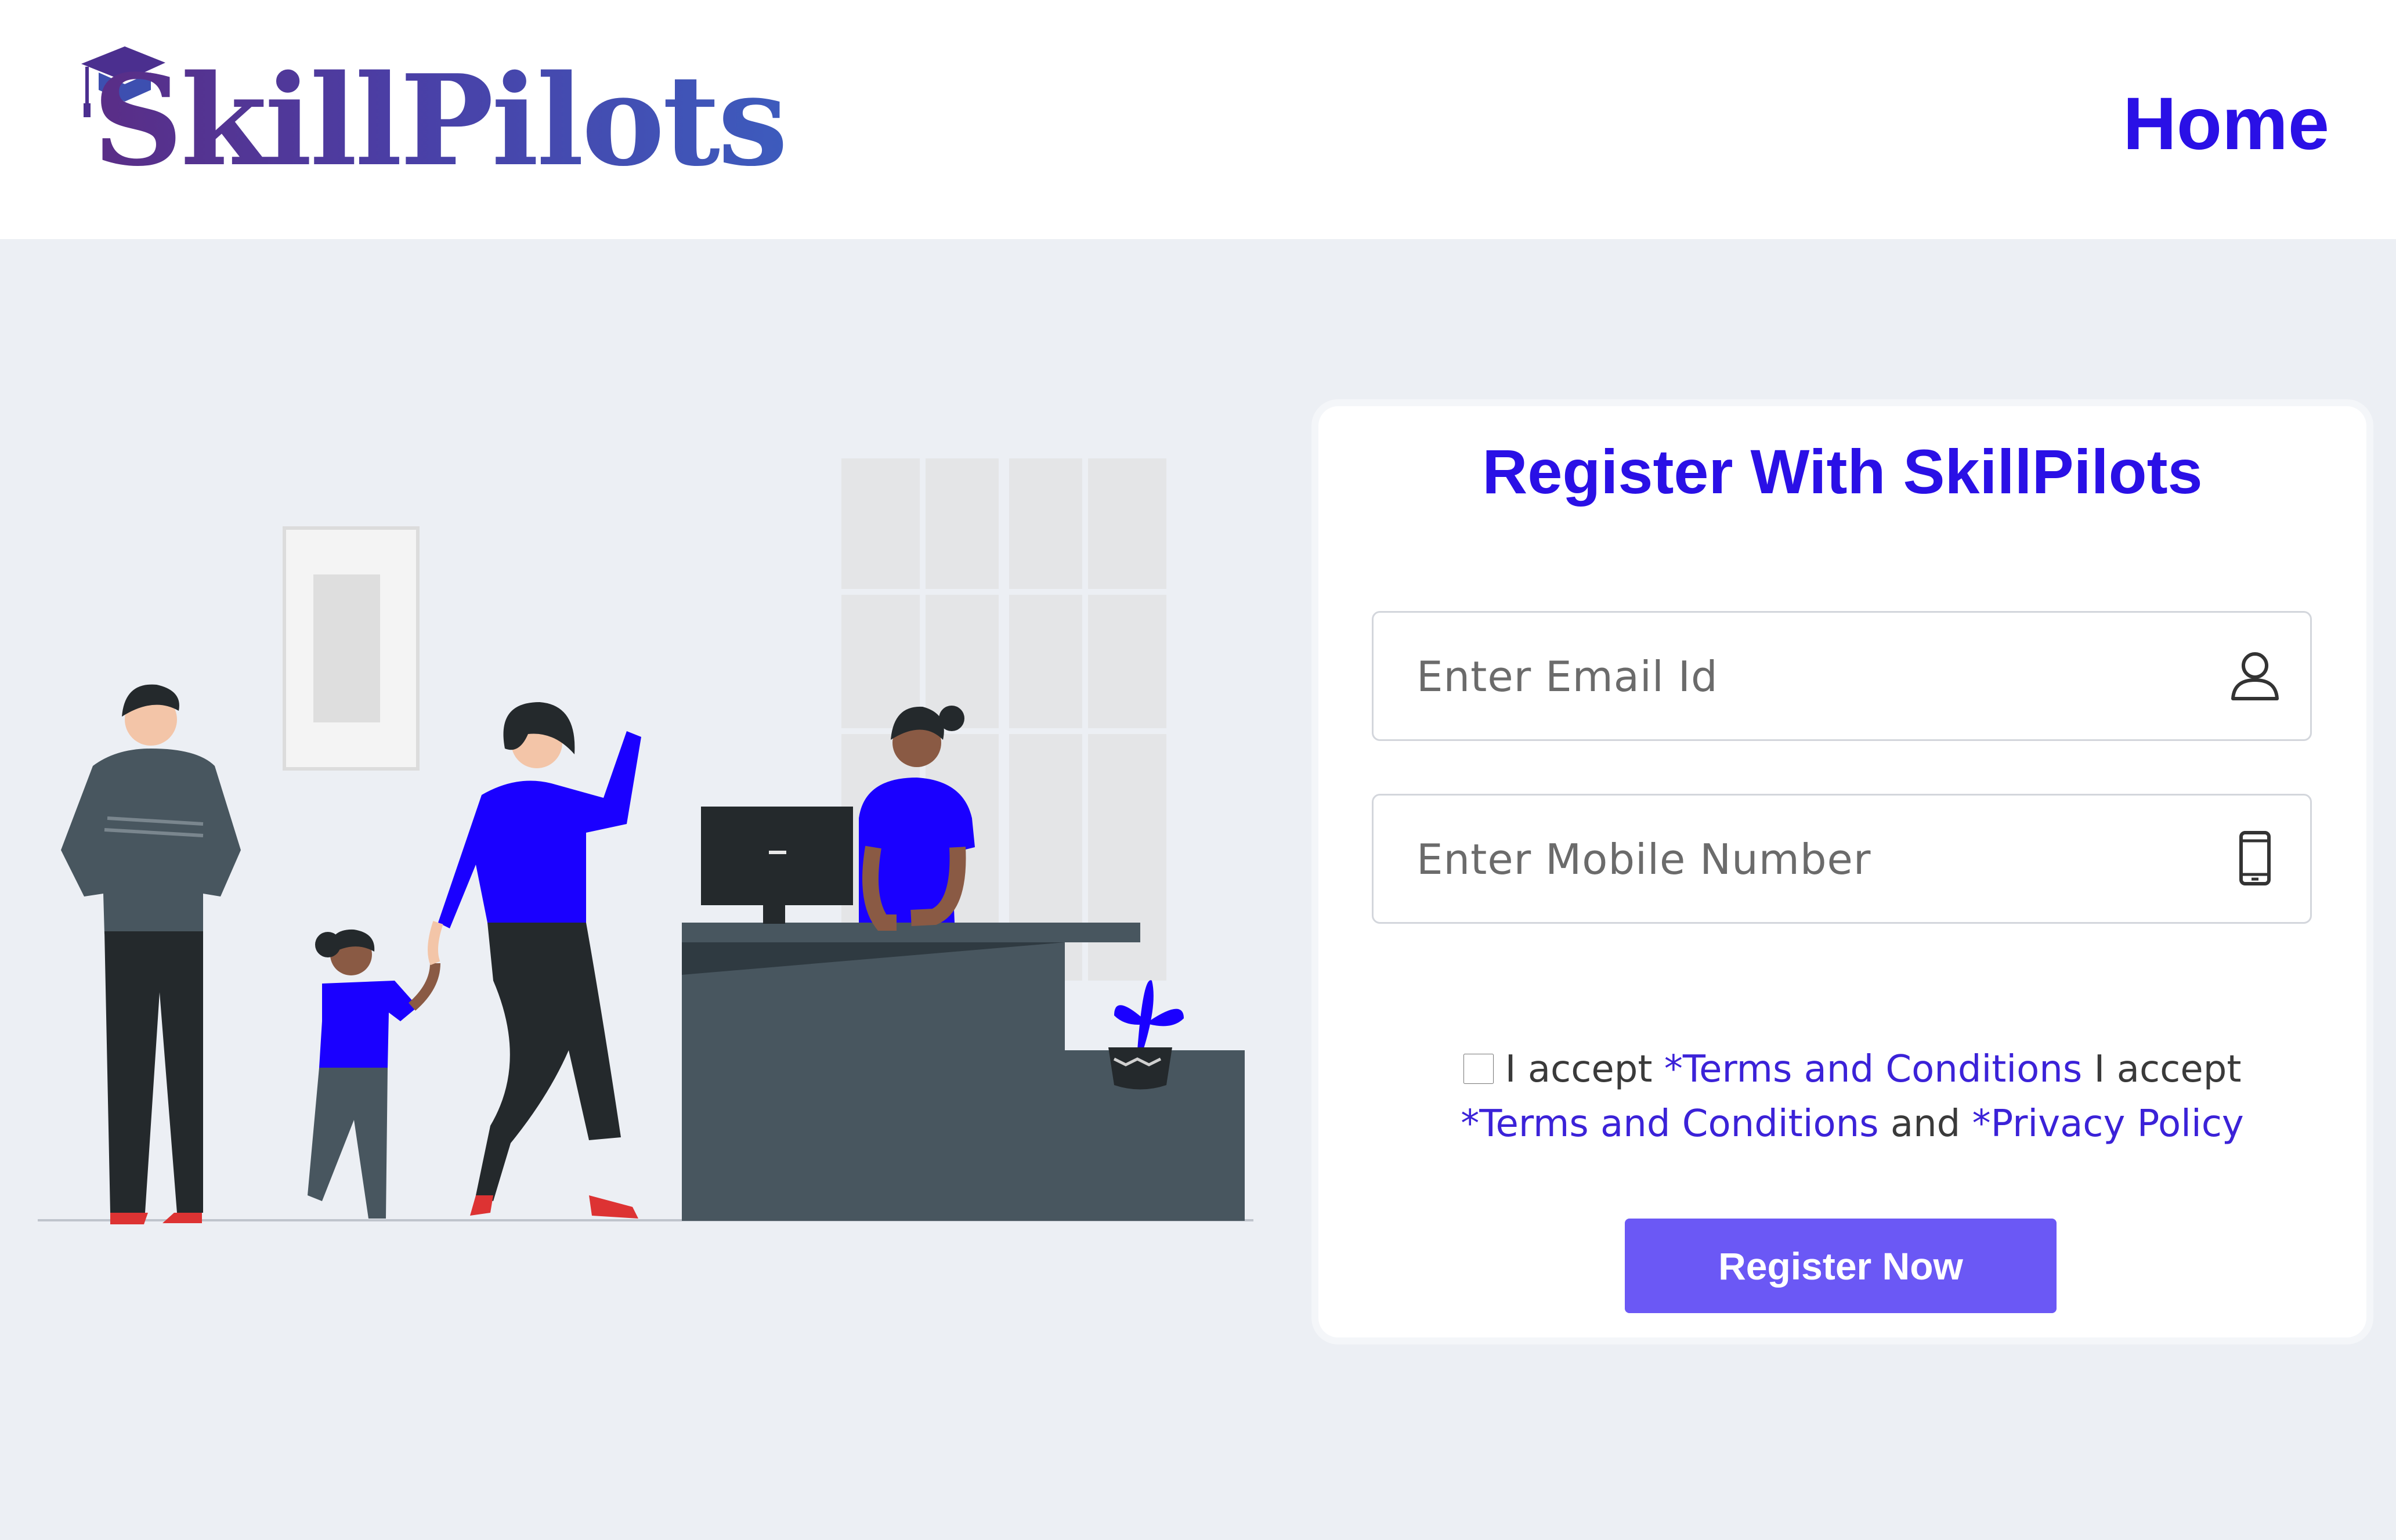  What do you see at coordinates (1584, 1070) in the screenshot?
I see `terms-prefix-1: I accept` at bounding box center [1584, 1070].